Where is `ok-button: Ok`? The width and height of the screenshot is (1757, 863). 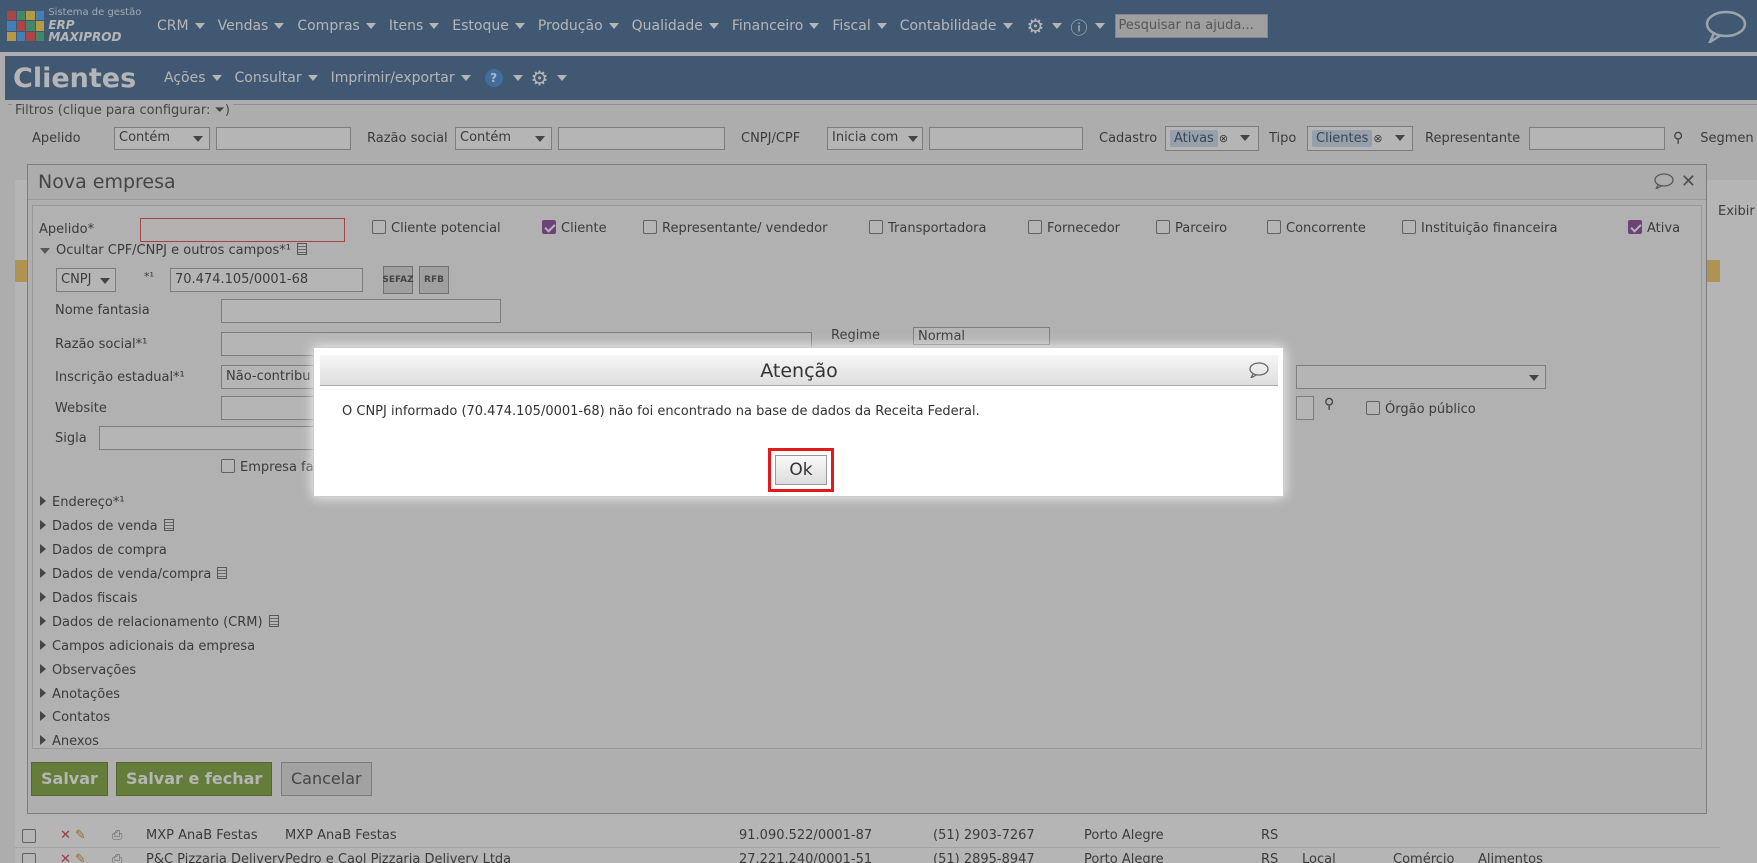
ok-button: Ok is located at coordinates (801, 470).